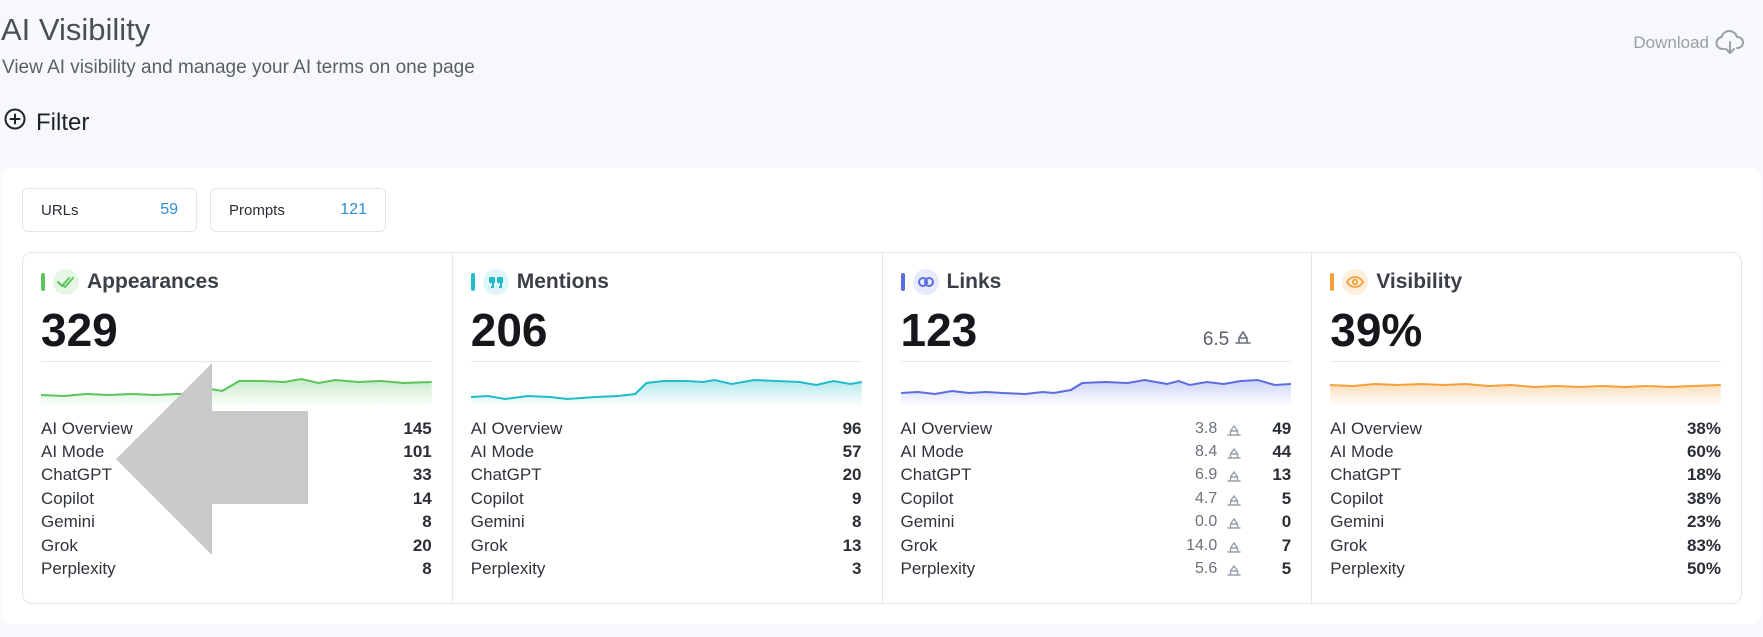  I want to click on list-item: Gemini 8, so click(236, 522).